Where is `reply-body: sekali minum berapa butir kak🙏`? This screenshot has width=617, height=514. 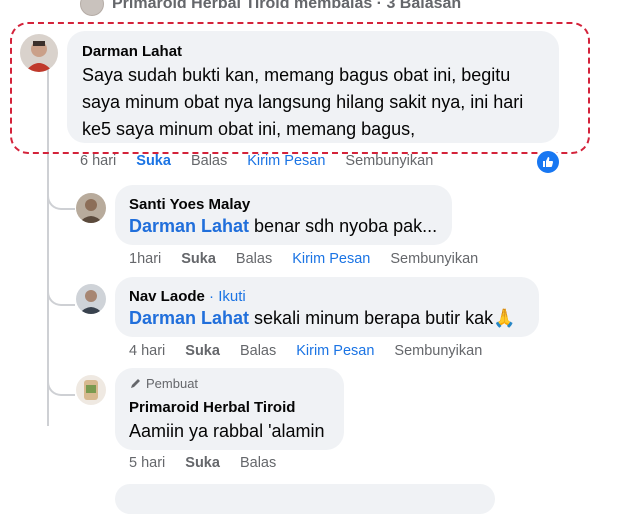
reply-body: sekali minum berapa butir kak🙏 is located at coordinates (382, 318).